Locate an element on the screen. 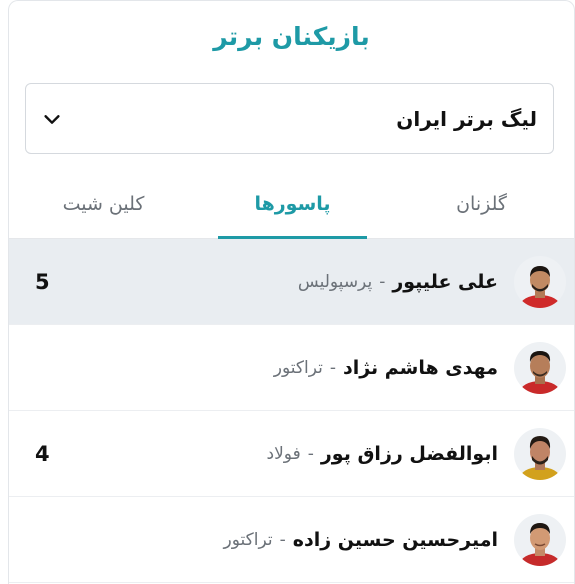 This screenshot has height=584, width=575. club-name: پرسپولیس is located at coordinates (335, 281).